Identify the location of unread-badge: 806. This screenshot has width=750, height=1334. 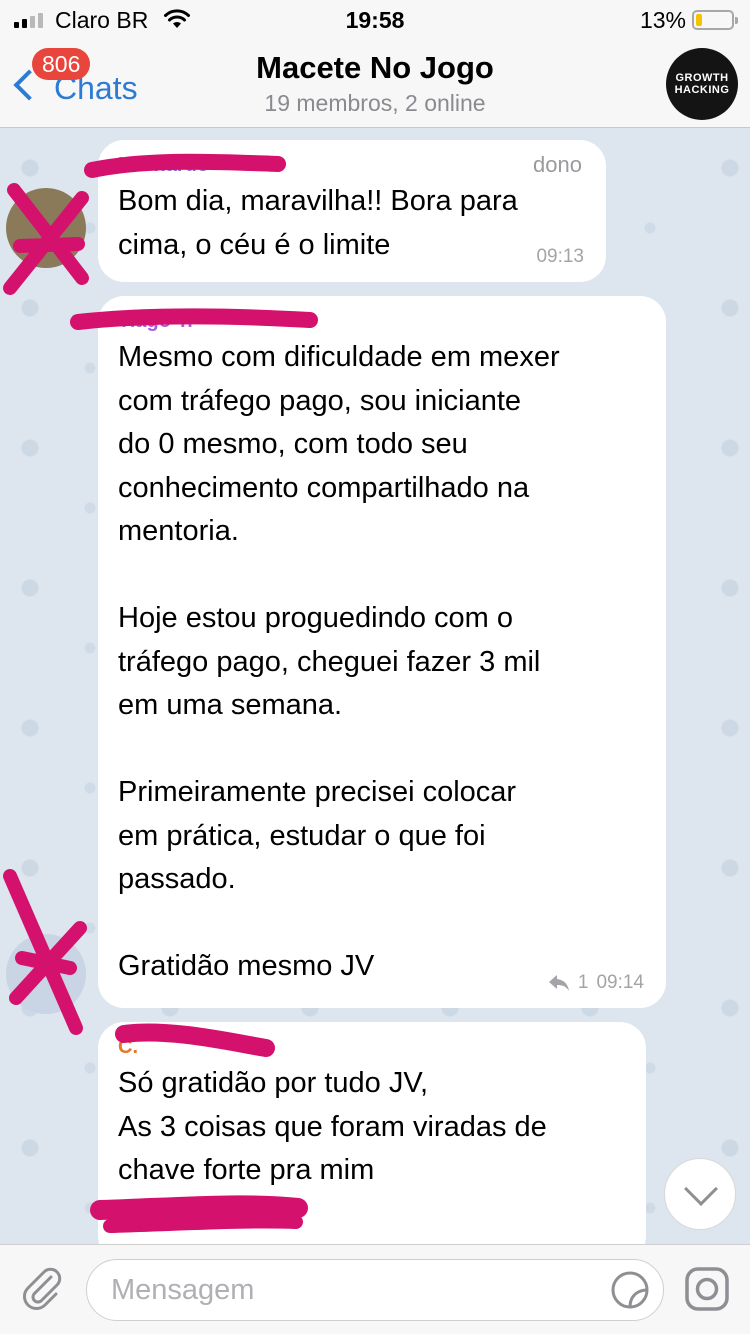
(61, 64).